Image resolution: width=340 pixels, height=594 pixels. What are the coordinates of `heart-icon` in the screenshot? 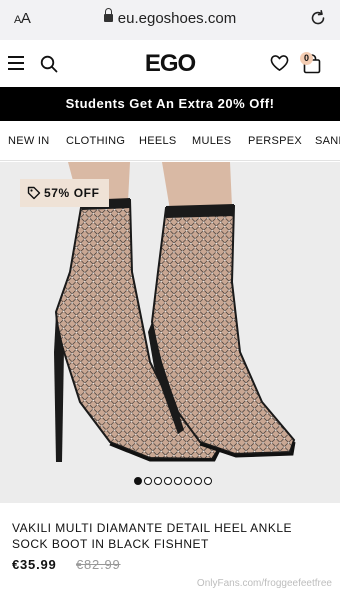 It's located at (279, 63).